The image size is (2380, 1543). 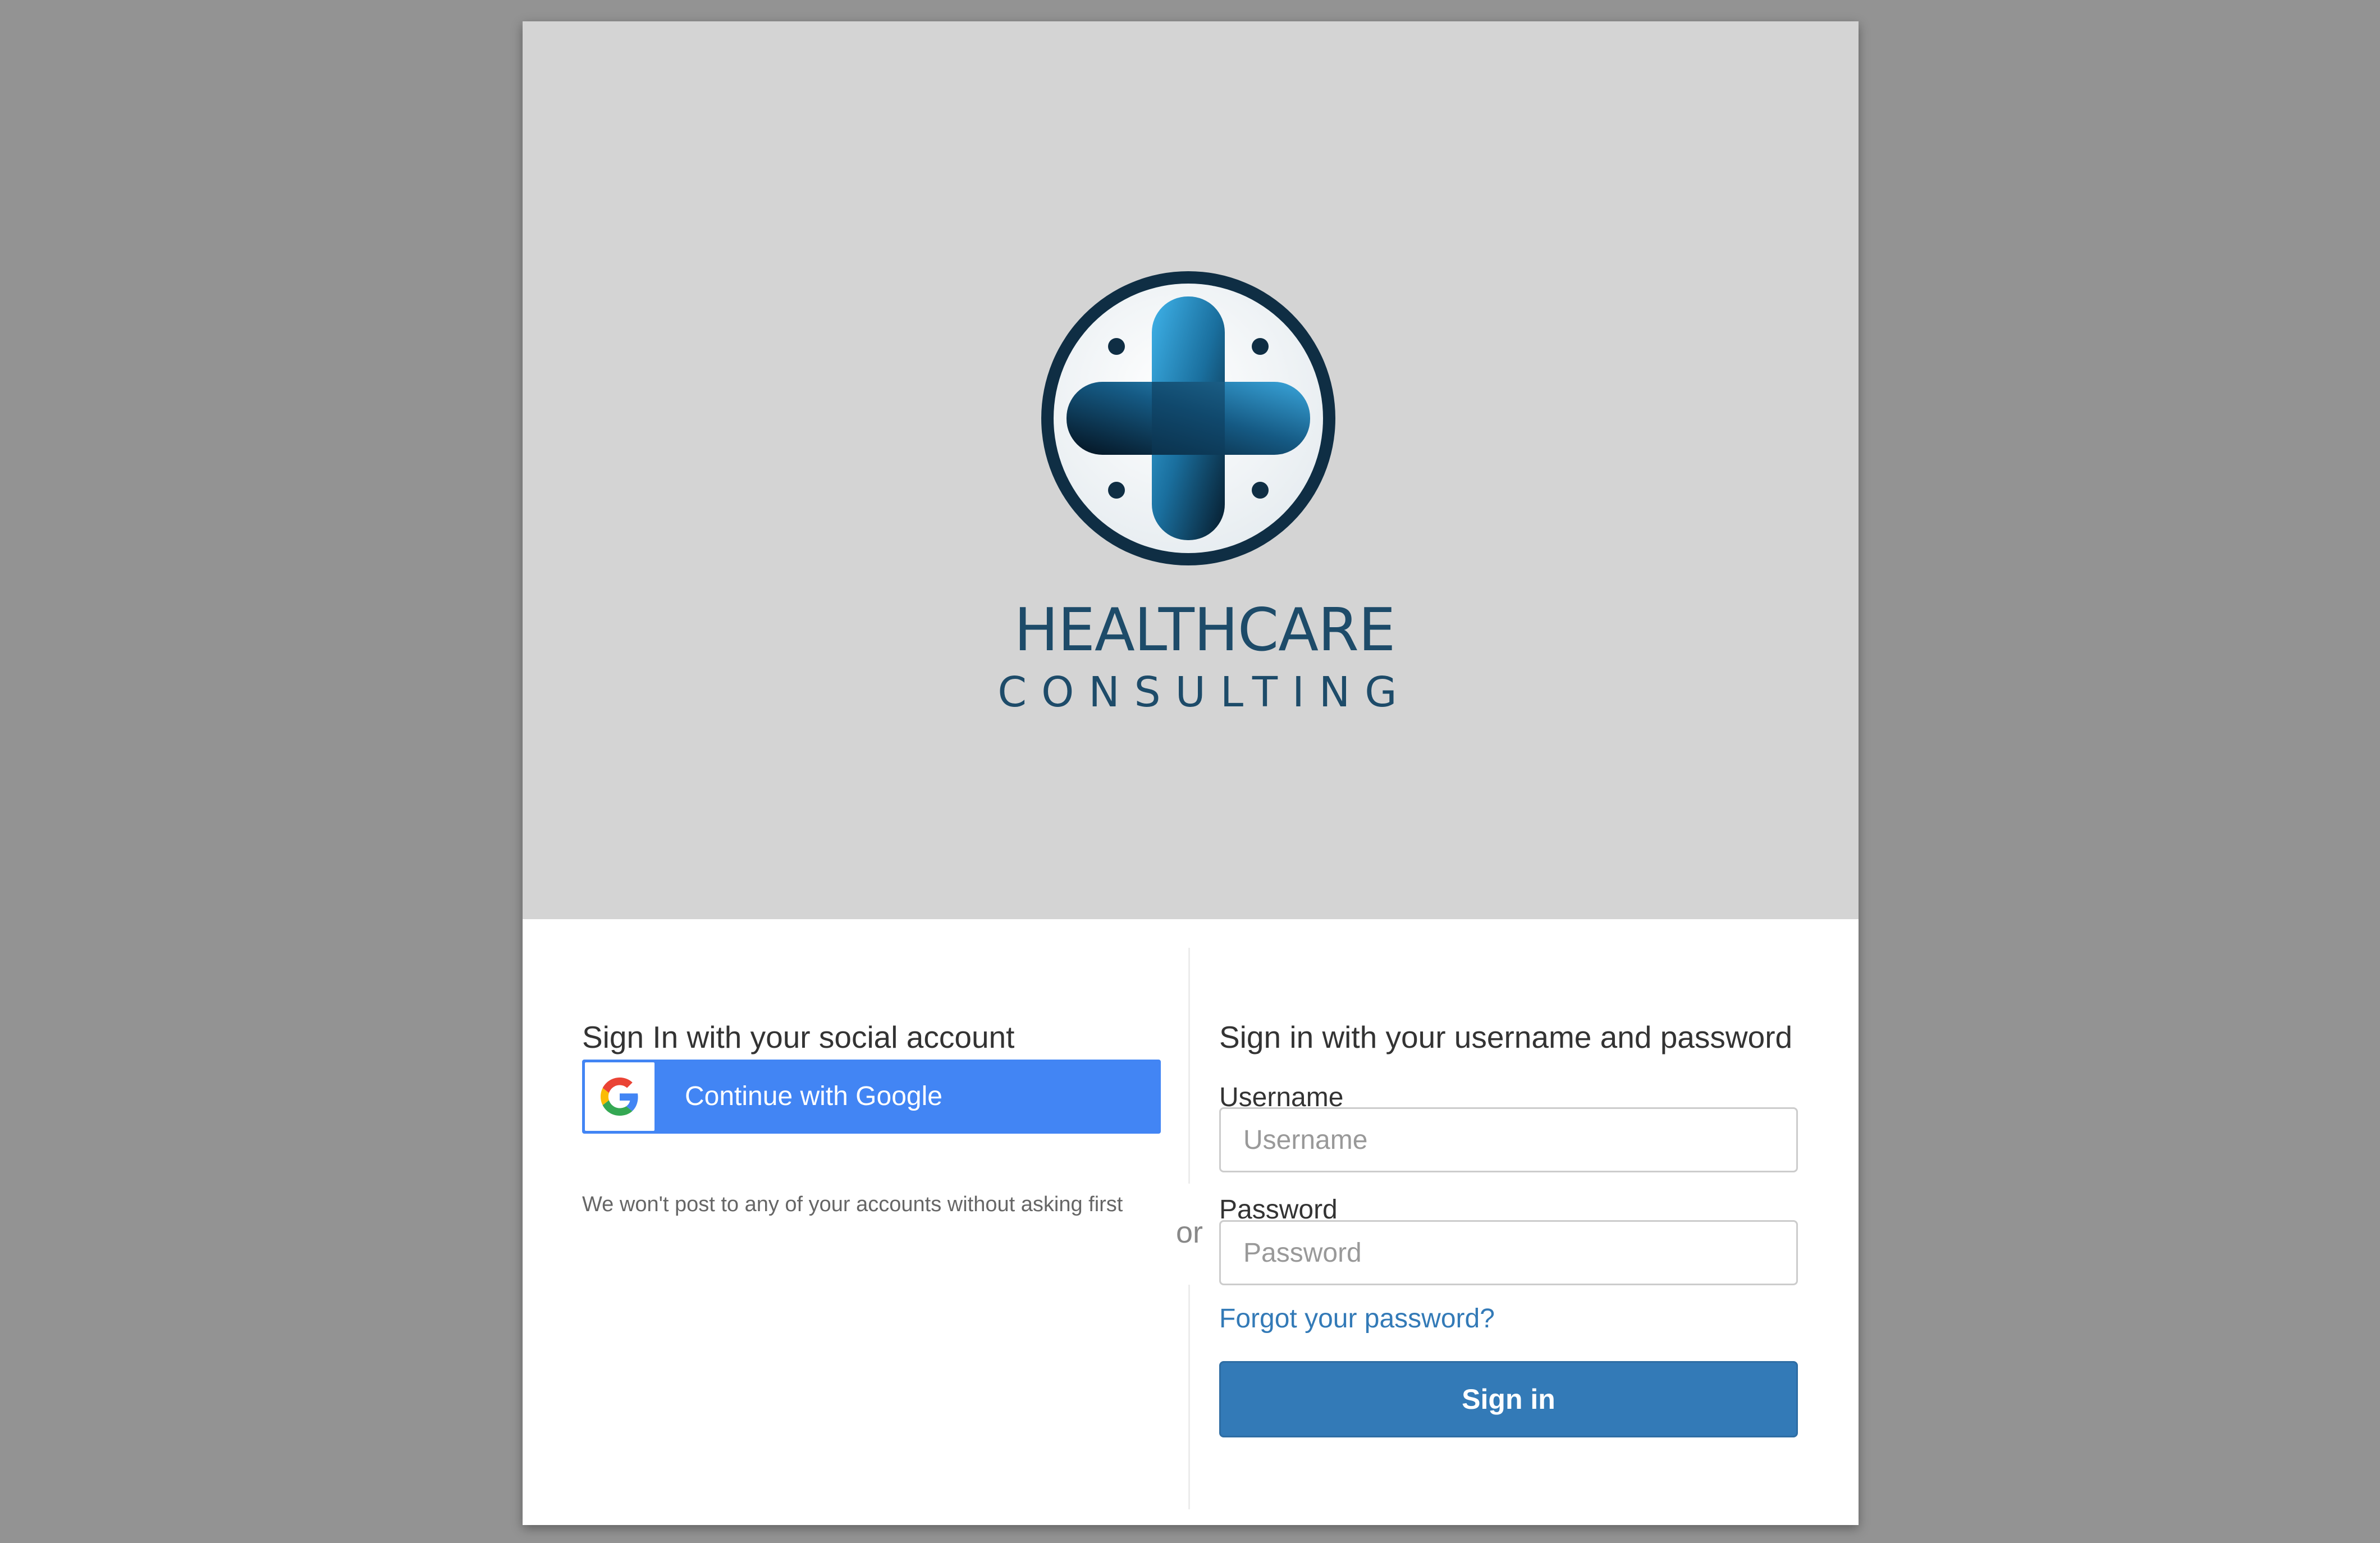 I want to click on logo-text-healthcare: HEALTHCARE, so click(x=1205, y=630).